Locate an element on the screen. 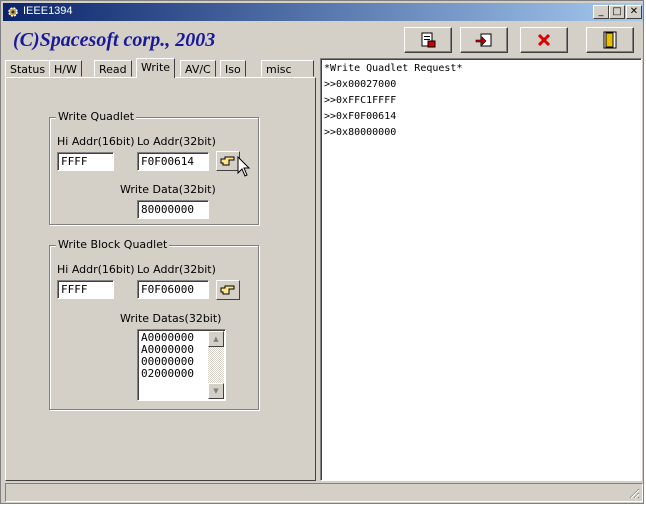 The image size is (646, 506). write-quadlet-title: Write Quadlet is located at coordinates (96, 116).